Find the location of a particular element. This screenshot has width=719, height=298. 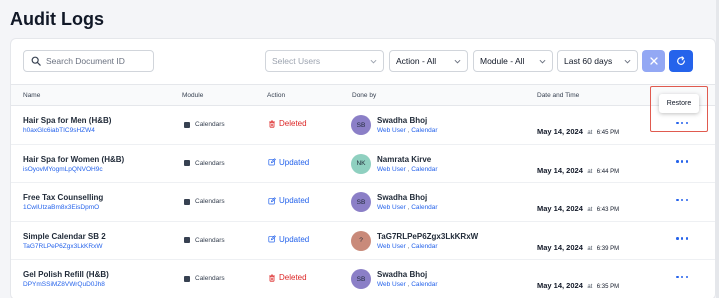

avatar-initials: SB is located at coordinates (361, 125).